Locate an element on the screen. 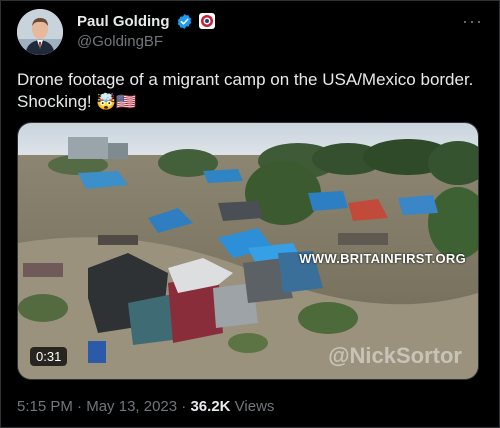  watermark-user: @NickSortor is located at coordinates (395, 355).